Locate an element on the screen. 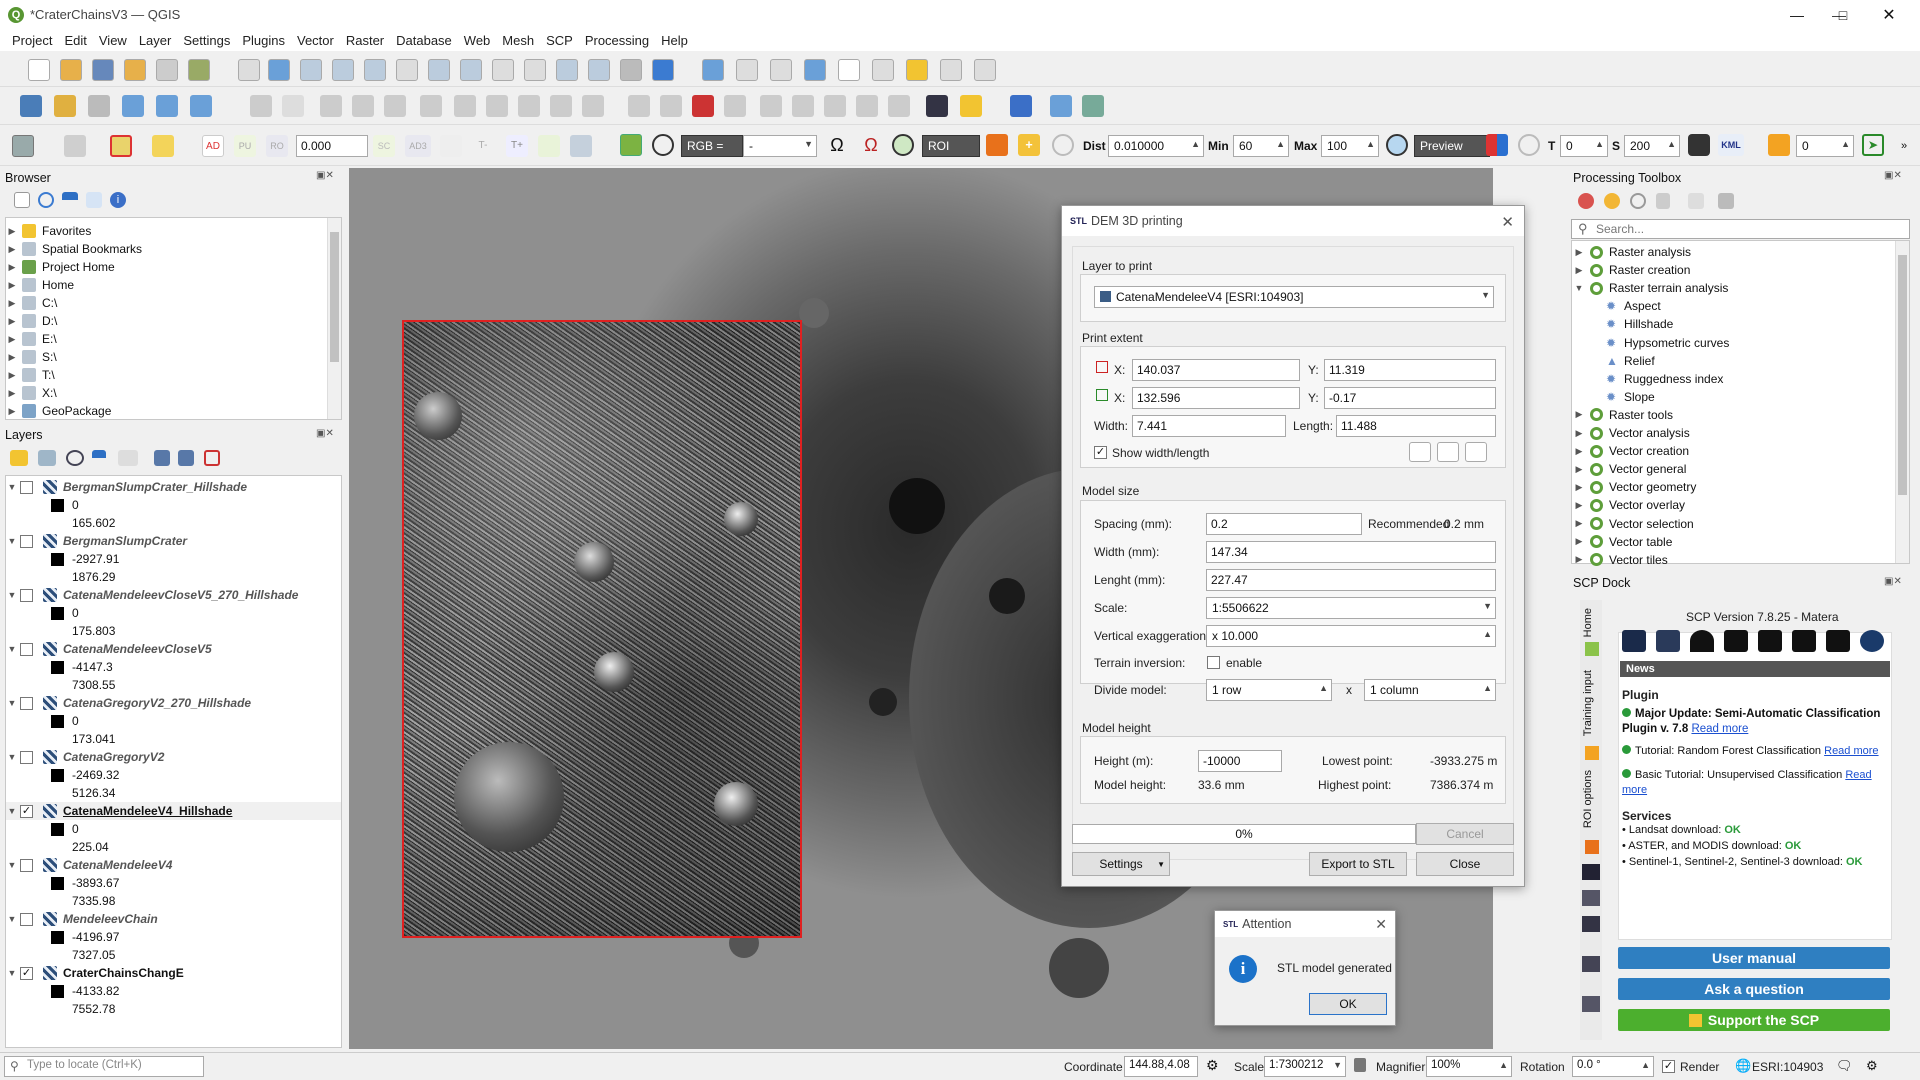 This screenshot has height=1080, width=1920. zoom-full-icon is located at coordinates (375, 70).